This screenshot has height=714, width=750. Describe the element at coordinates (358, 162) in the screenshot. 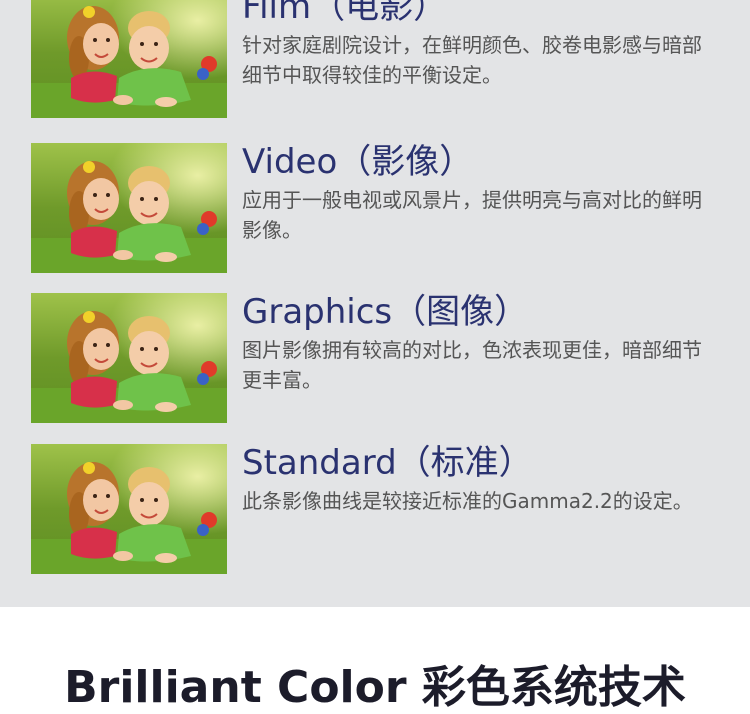

I see `mode-title: Video（影像）` at that location.